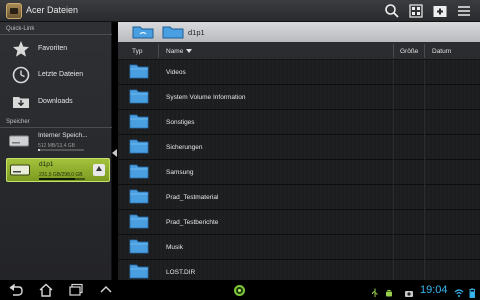 The height and width of the screenshot is (300, 480). What do you see at coordinates (389, 291) in the screenshot?
I see `android-debug-icon` at bounding box center [389, 291].